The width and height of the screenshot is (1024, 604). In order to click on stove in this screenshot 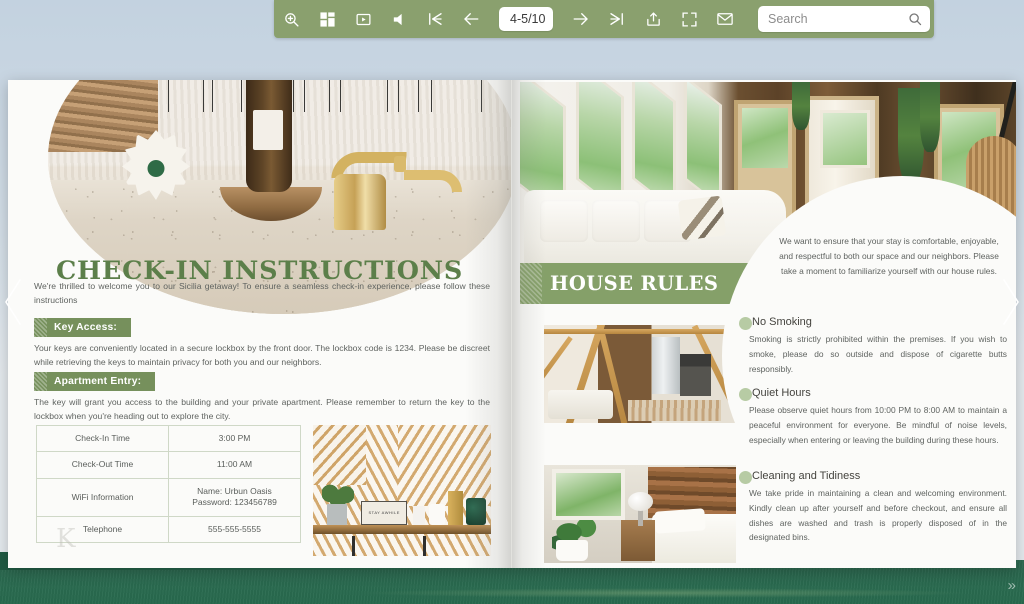, I will do `click(696, 375)`.